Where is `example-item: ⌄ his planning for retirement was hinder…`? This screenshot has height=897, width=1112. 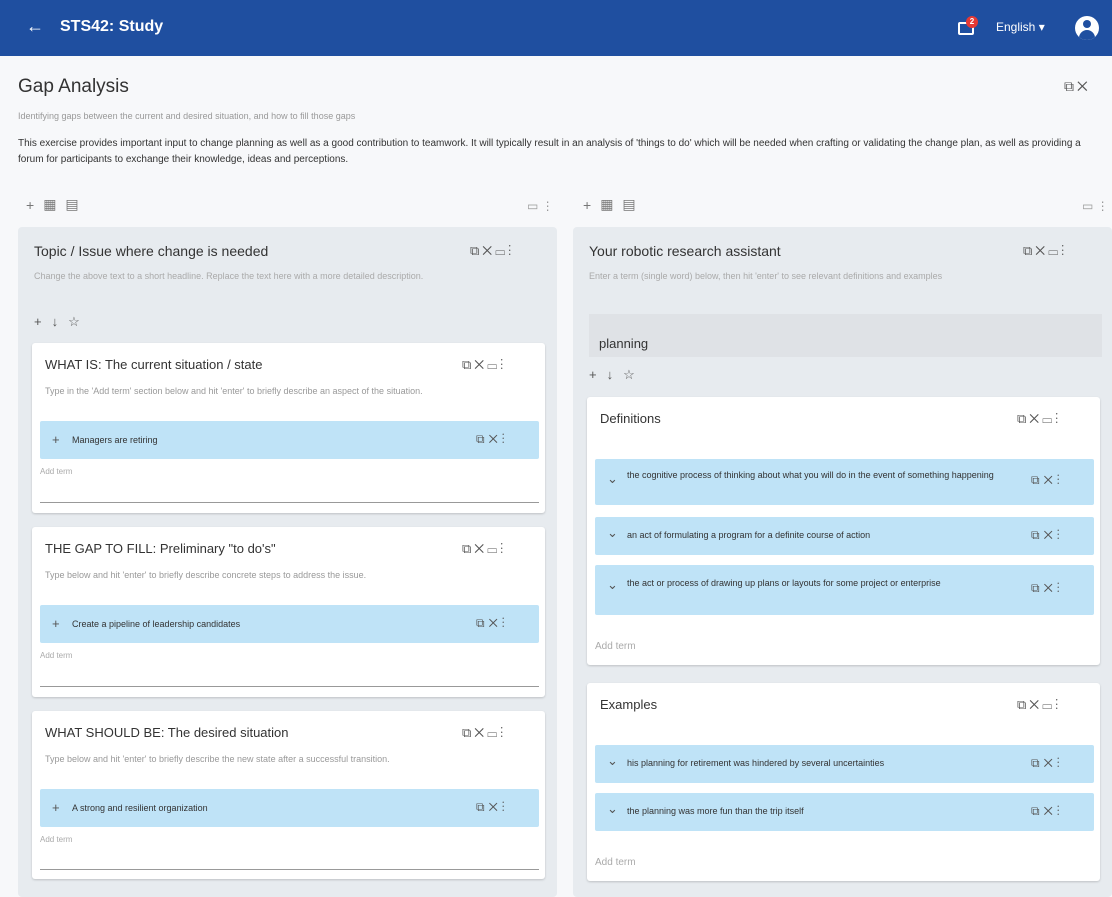
example-item: ⌄ his planning for retirement was hinder… is located at coordinates (844, 764).